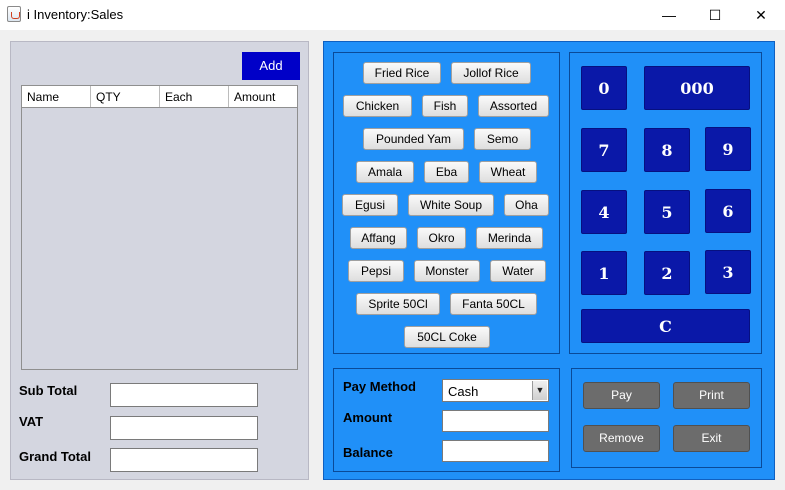  I want to click on pay-method-value: Cash, so click(463, 391).